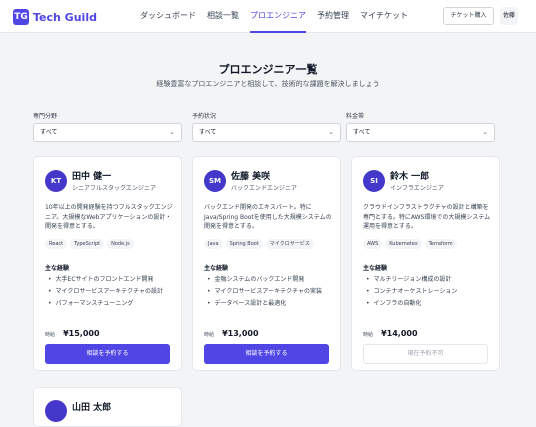 Image resolution: width=536 pixels, height=427 pixels. I want to click on skill-tag: マイクロサービス, so click(289, 244).